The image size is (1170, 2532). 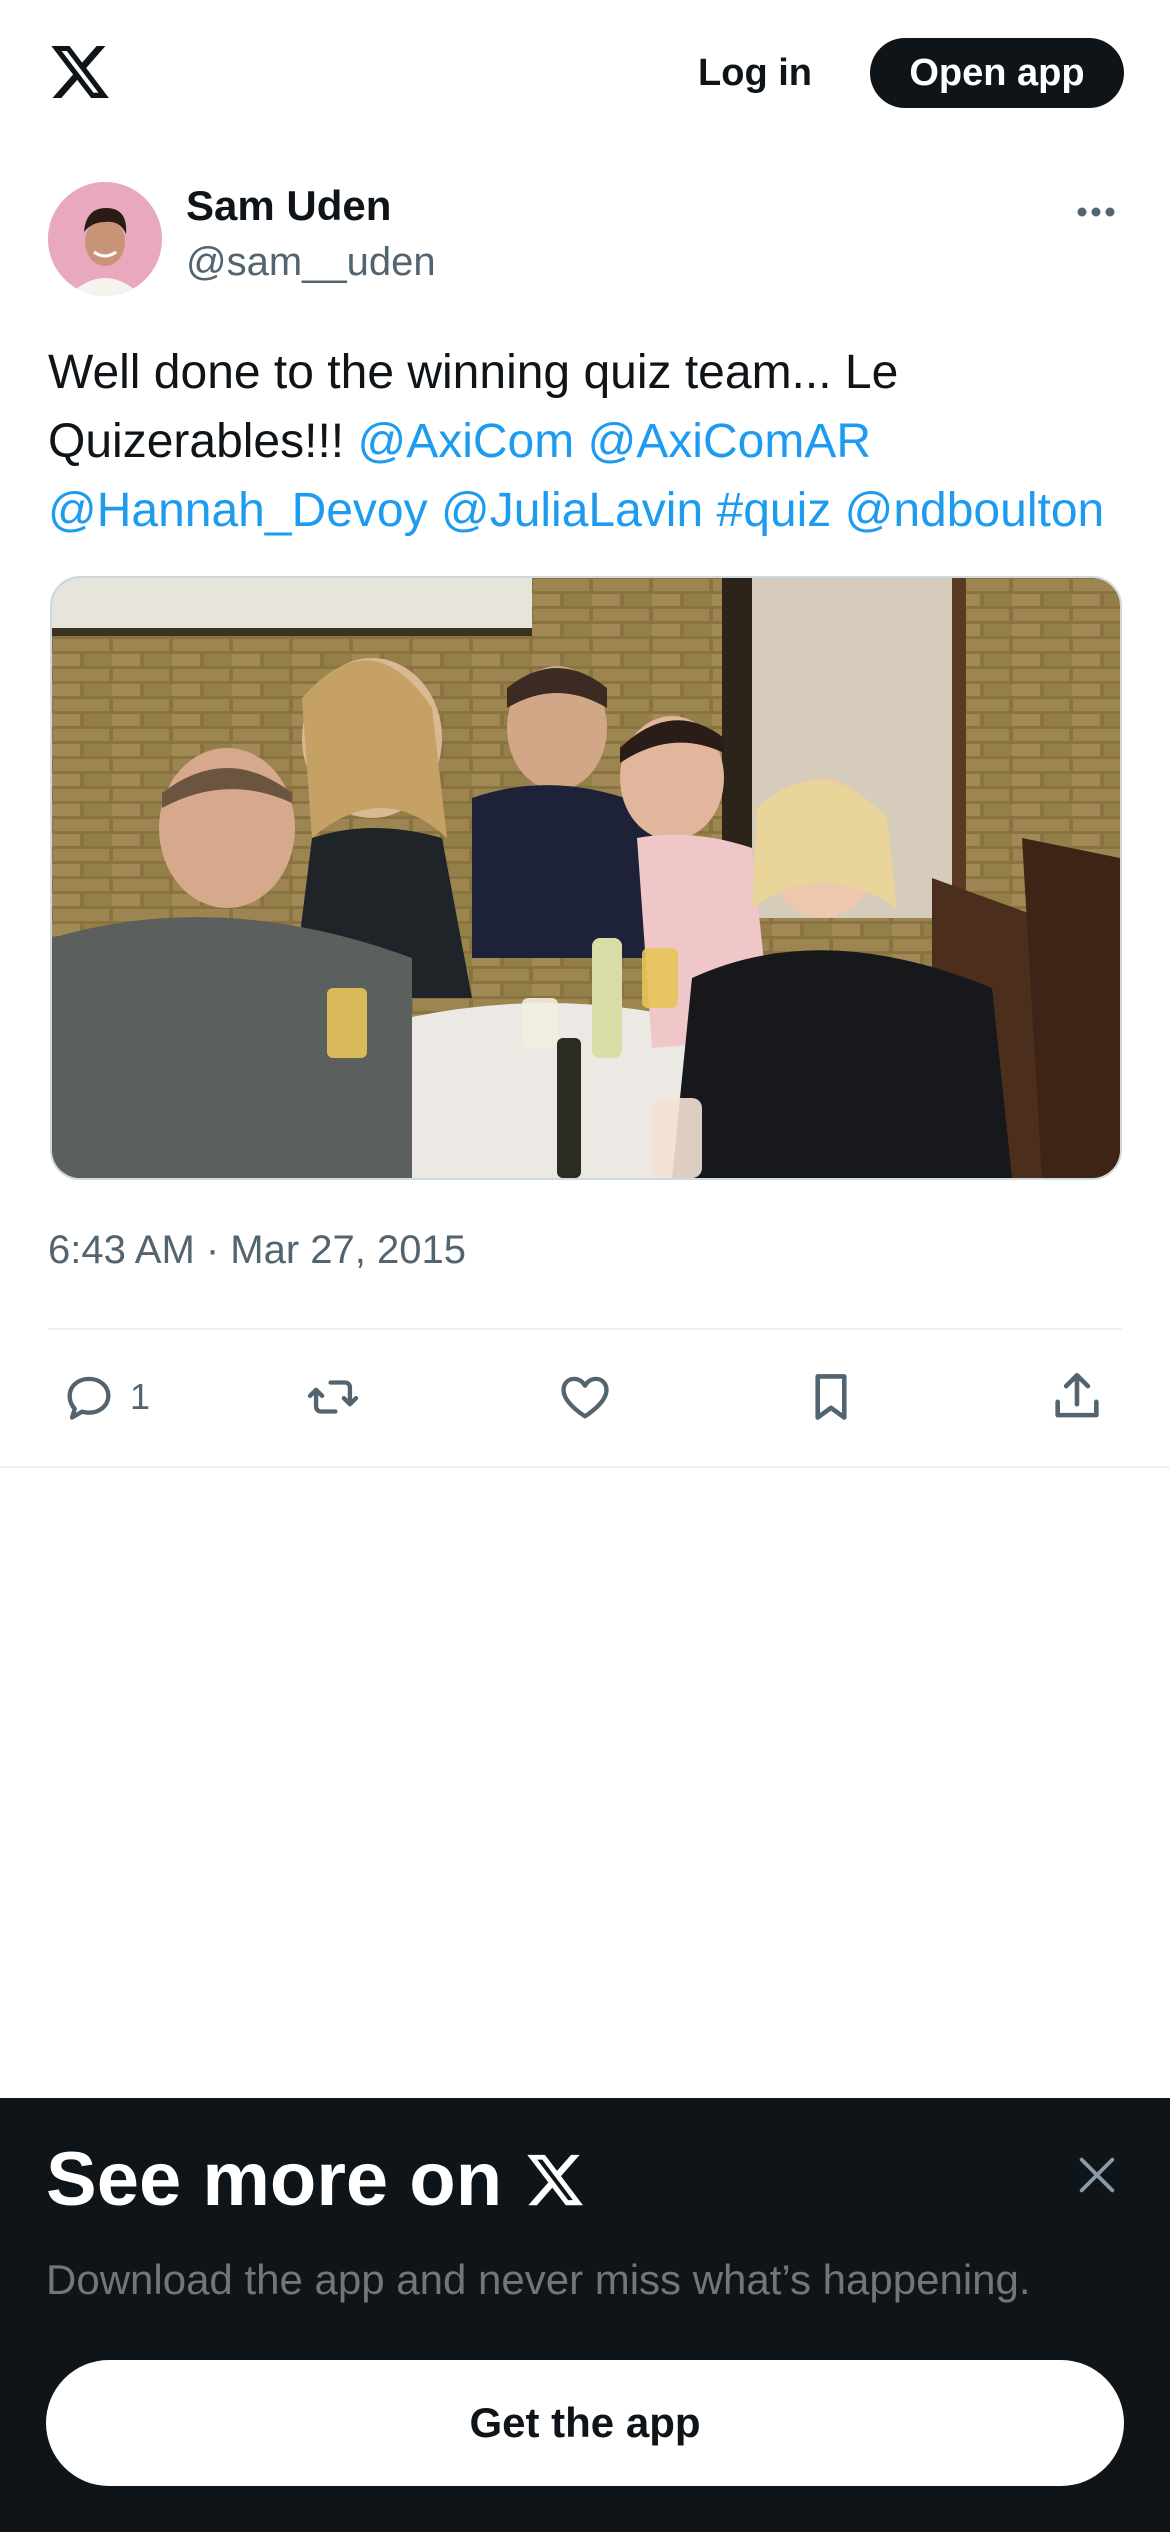 What do you see at coordinates (572, 510) in the screenshot?
I see `mention-link: @JuliaLavin` at bounding box center [572, 510].